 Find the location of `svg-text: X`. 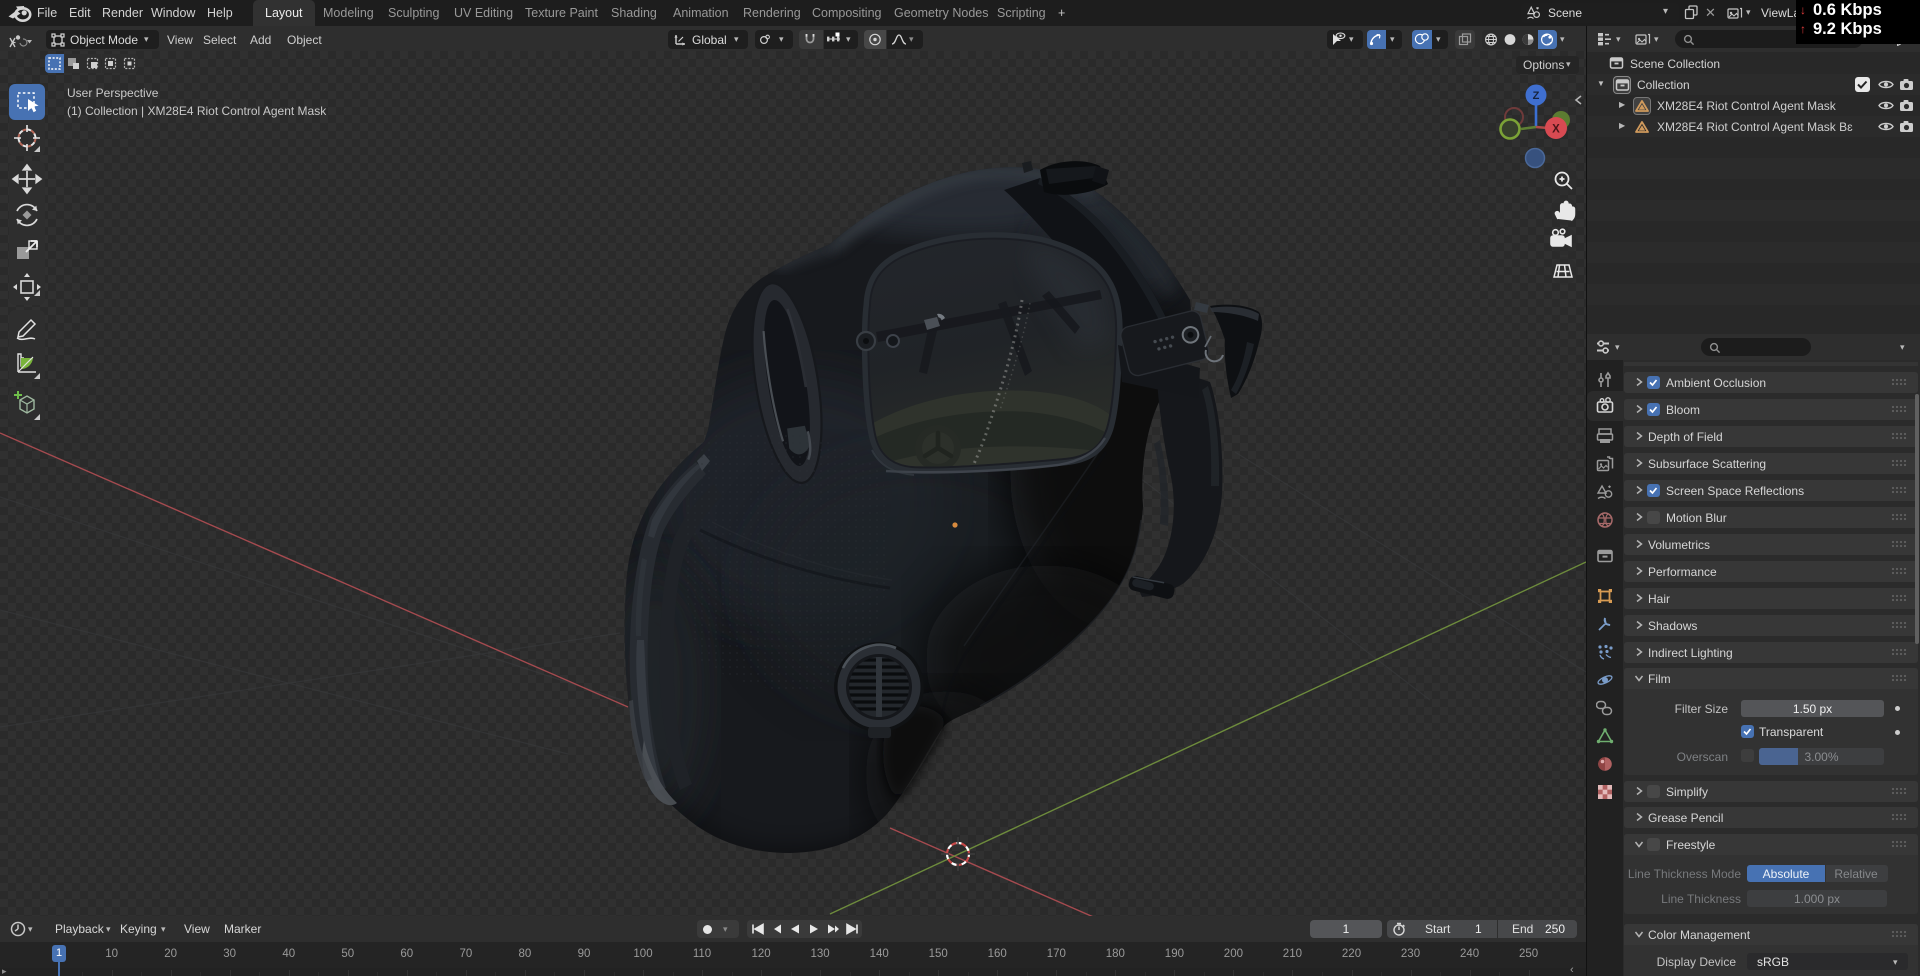

svg-text: X is located at coordinates (1556, 130).